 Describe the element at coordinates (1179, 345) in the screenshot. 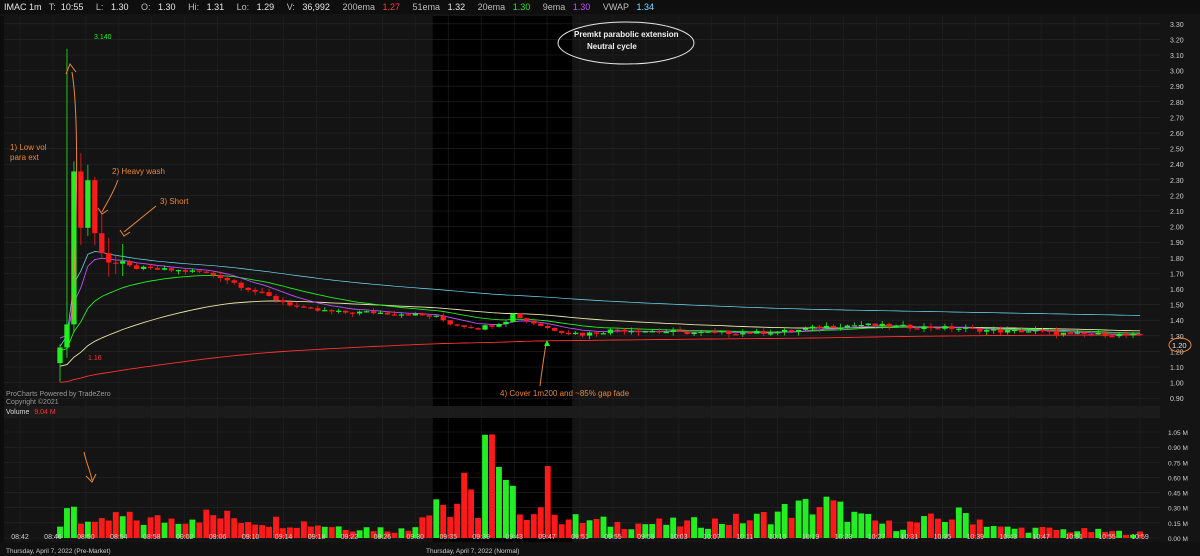

I see `current-price-label: 1.20` at that location.